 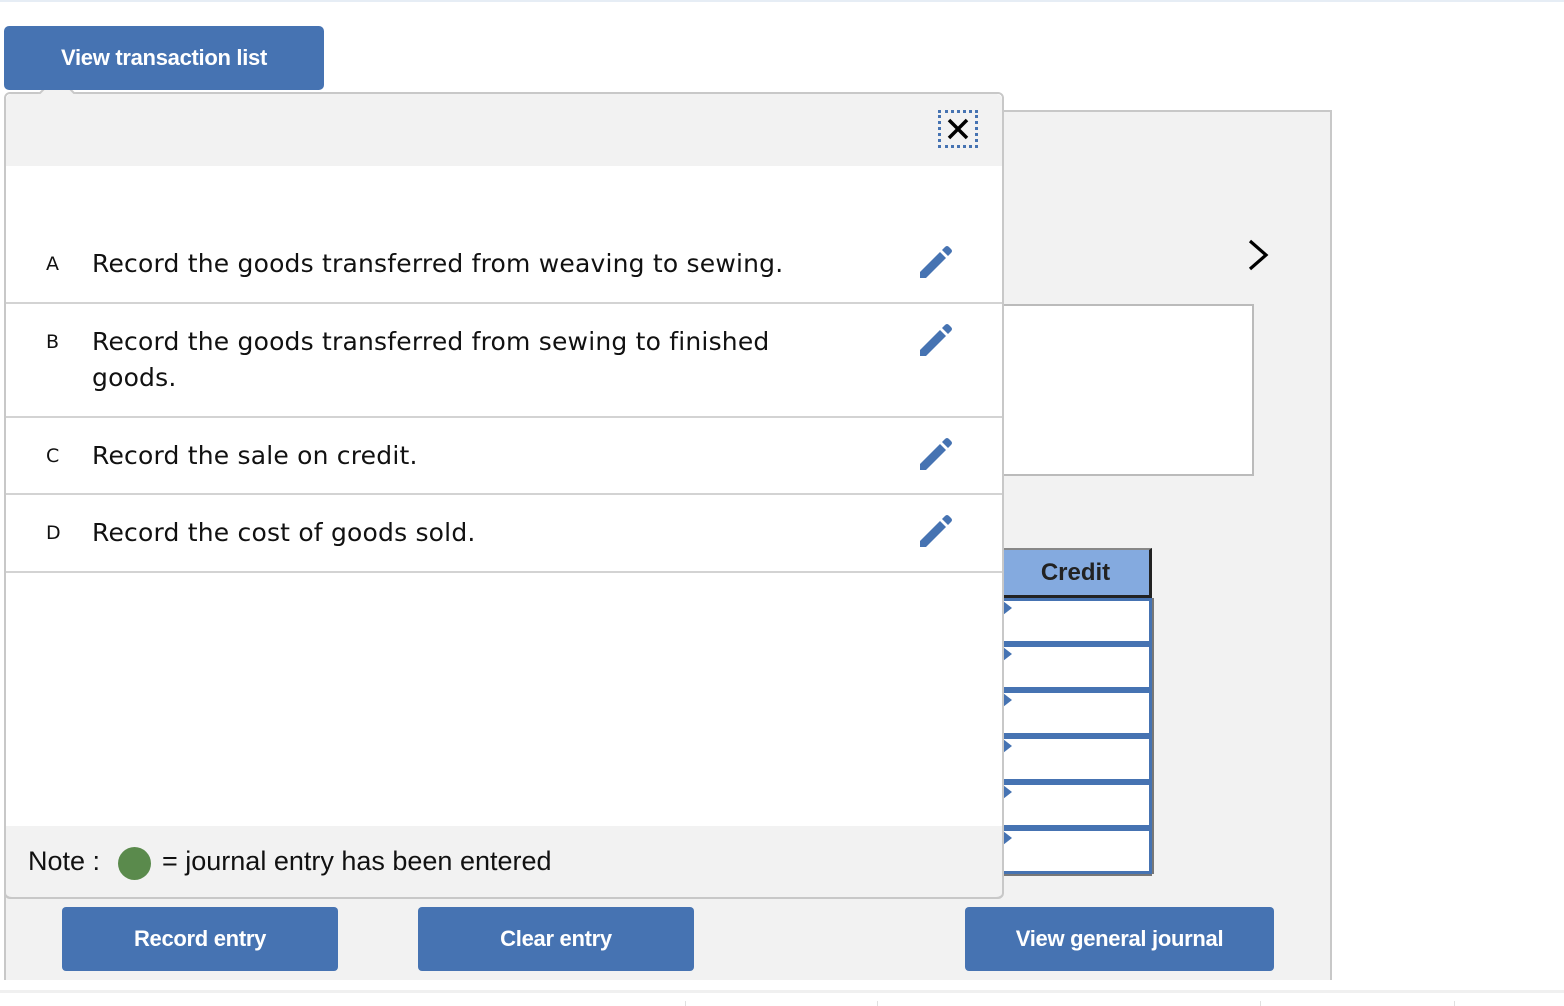 What do you see at coordinates (504, 130) in the screenshot?
I see `popup-header` at bounding box center [504, 130].